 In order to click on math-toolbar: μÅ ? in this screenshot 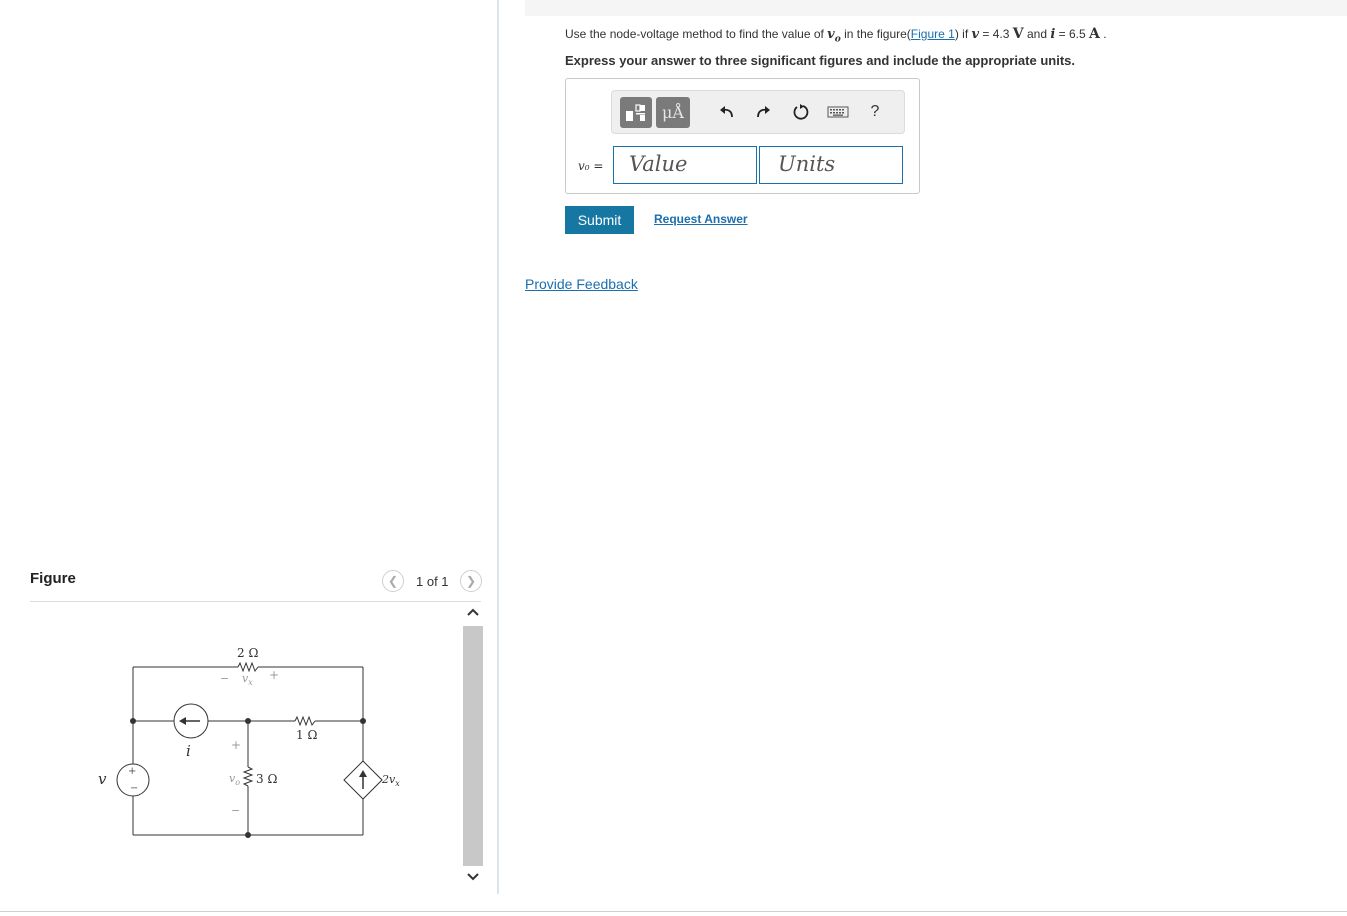, I will do `click(758, 112)`.